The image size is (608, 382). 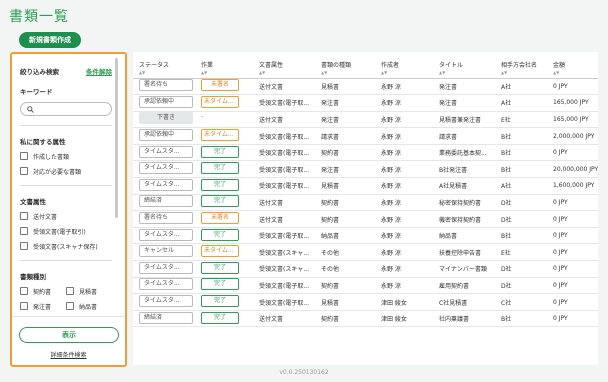 I want to click on checkbox-option: 作成した書類, so click(x=66, y=156).